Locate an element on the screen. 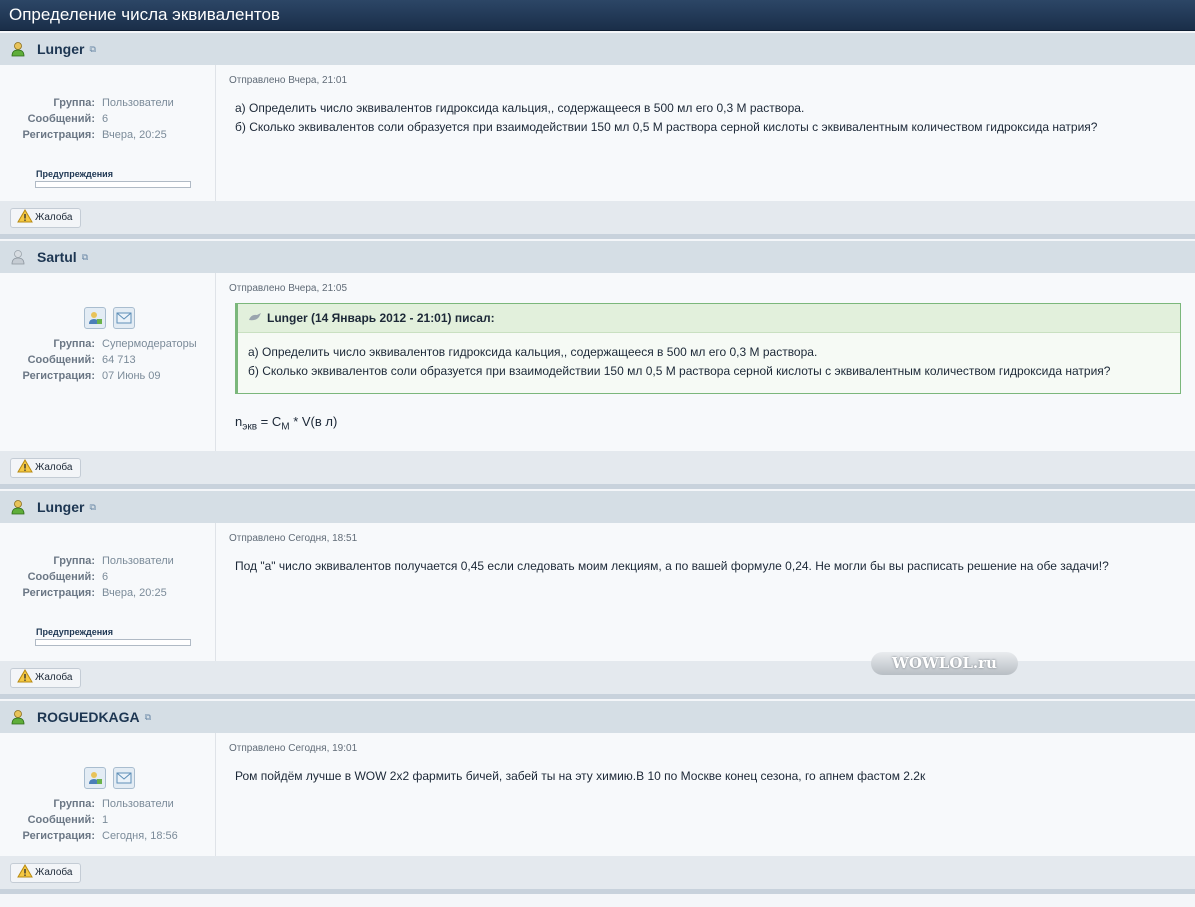  author-name-link: ROGUEDKAGA is located at coordinates (88, 717).